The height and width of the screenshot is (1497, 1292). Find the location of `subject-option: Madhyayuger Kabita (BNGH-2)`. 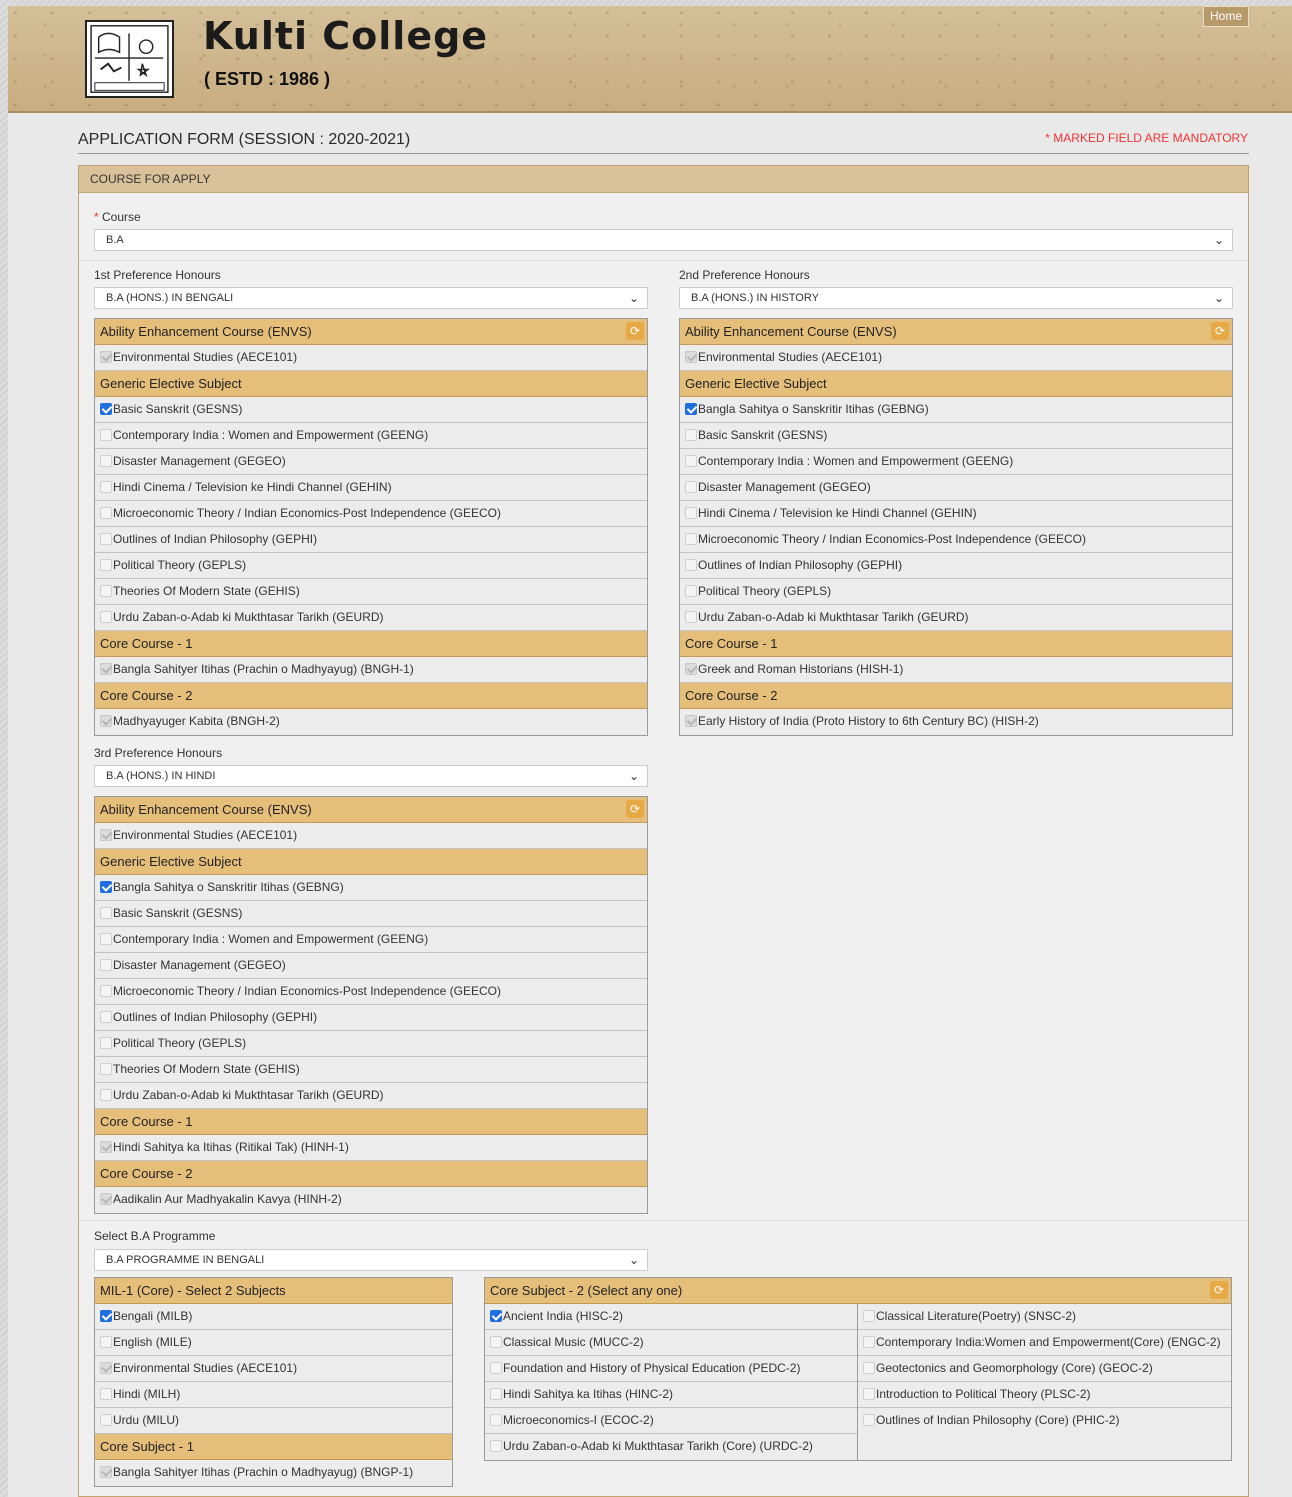

subject-option: Madhyayuger Kabita (BNGH-2) is located at coordinates (371, 722).